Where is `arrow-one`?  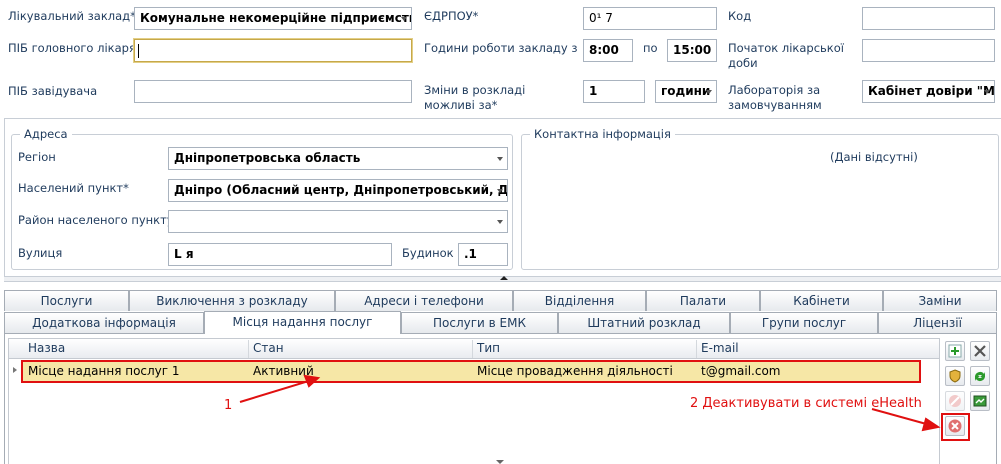
arrow-one is located at coordinates (280, 388).